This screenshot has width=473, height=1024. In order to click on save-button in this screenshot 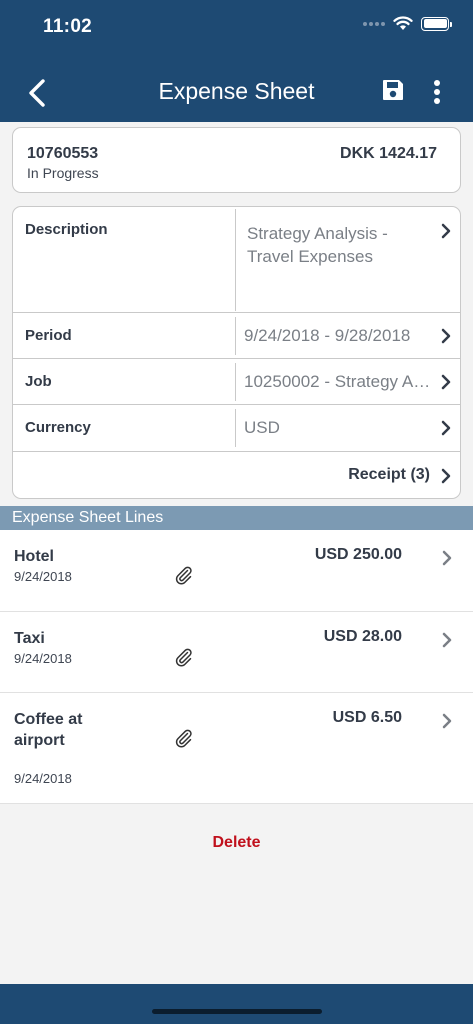, I will do `click(394, 91)`.